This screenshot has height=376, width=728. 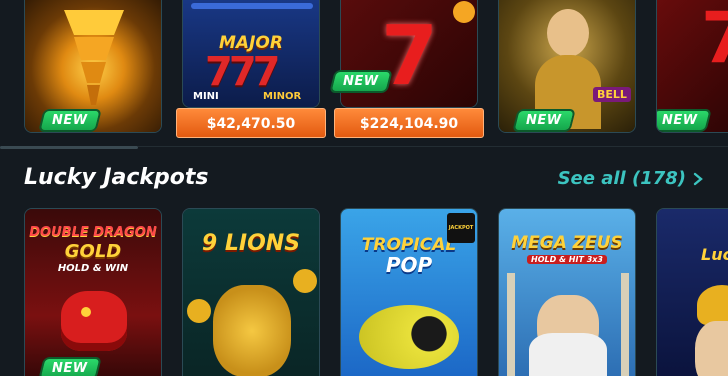 I want to click on game-card-9-lions: 9 LIONS, so click(x=251, y=292).